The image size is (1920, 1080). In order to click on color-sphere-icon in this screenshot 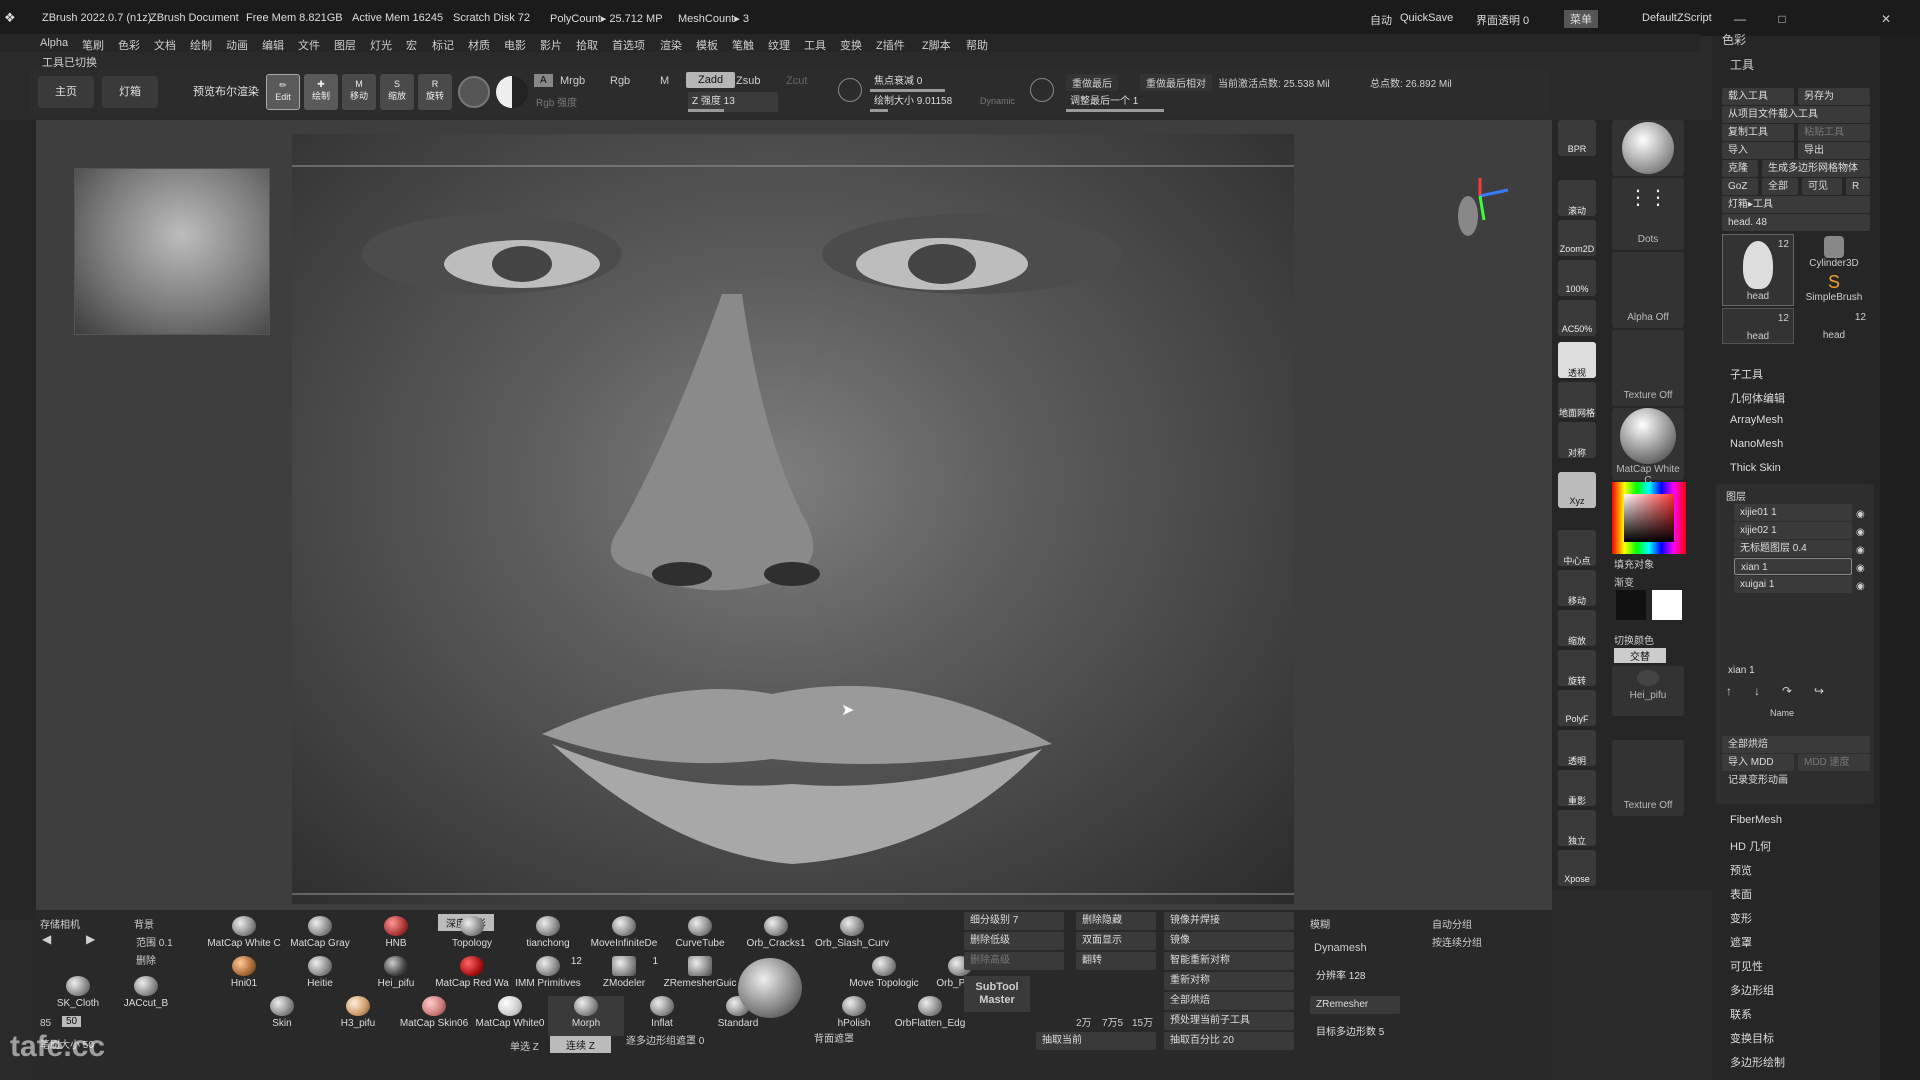, I will do `click(512, 92)`.